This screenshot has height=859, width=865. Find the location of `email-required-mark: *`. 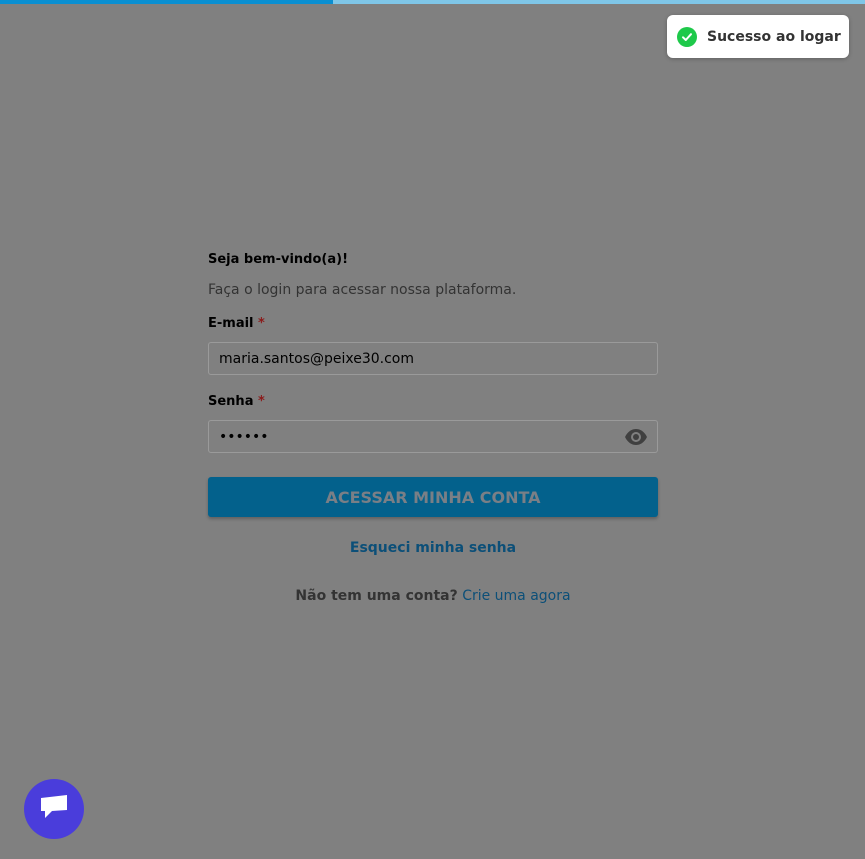

email-required-mark: * is located at coordinates (261, 323).